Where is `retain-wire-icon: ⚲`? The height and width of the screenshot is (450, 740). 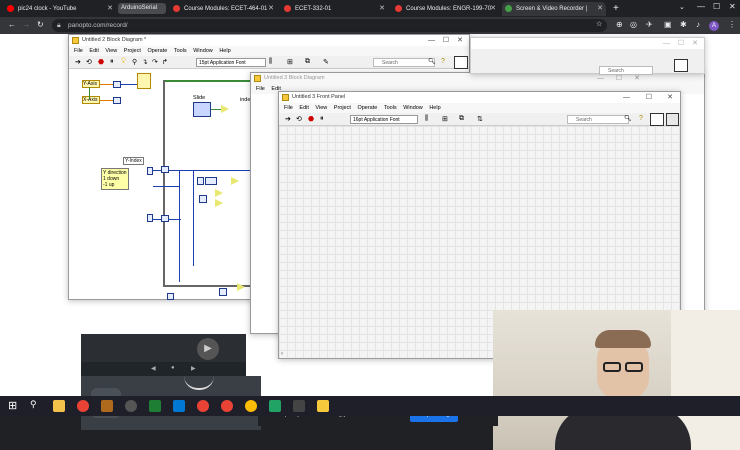 retain-wire-icon: ⚲ is located at coordinates (134, 62).